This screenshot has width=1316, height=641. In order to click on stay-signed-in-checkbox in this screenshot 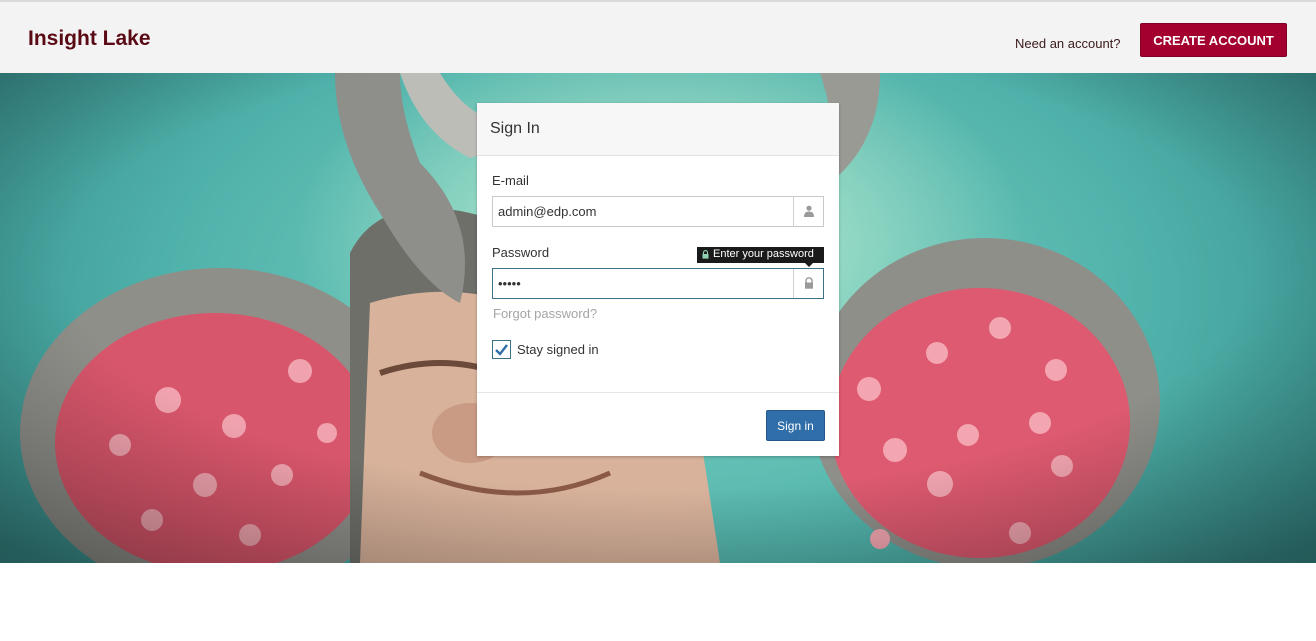, I will do `click(501, 349)`.